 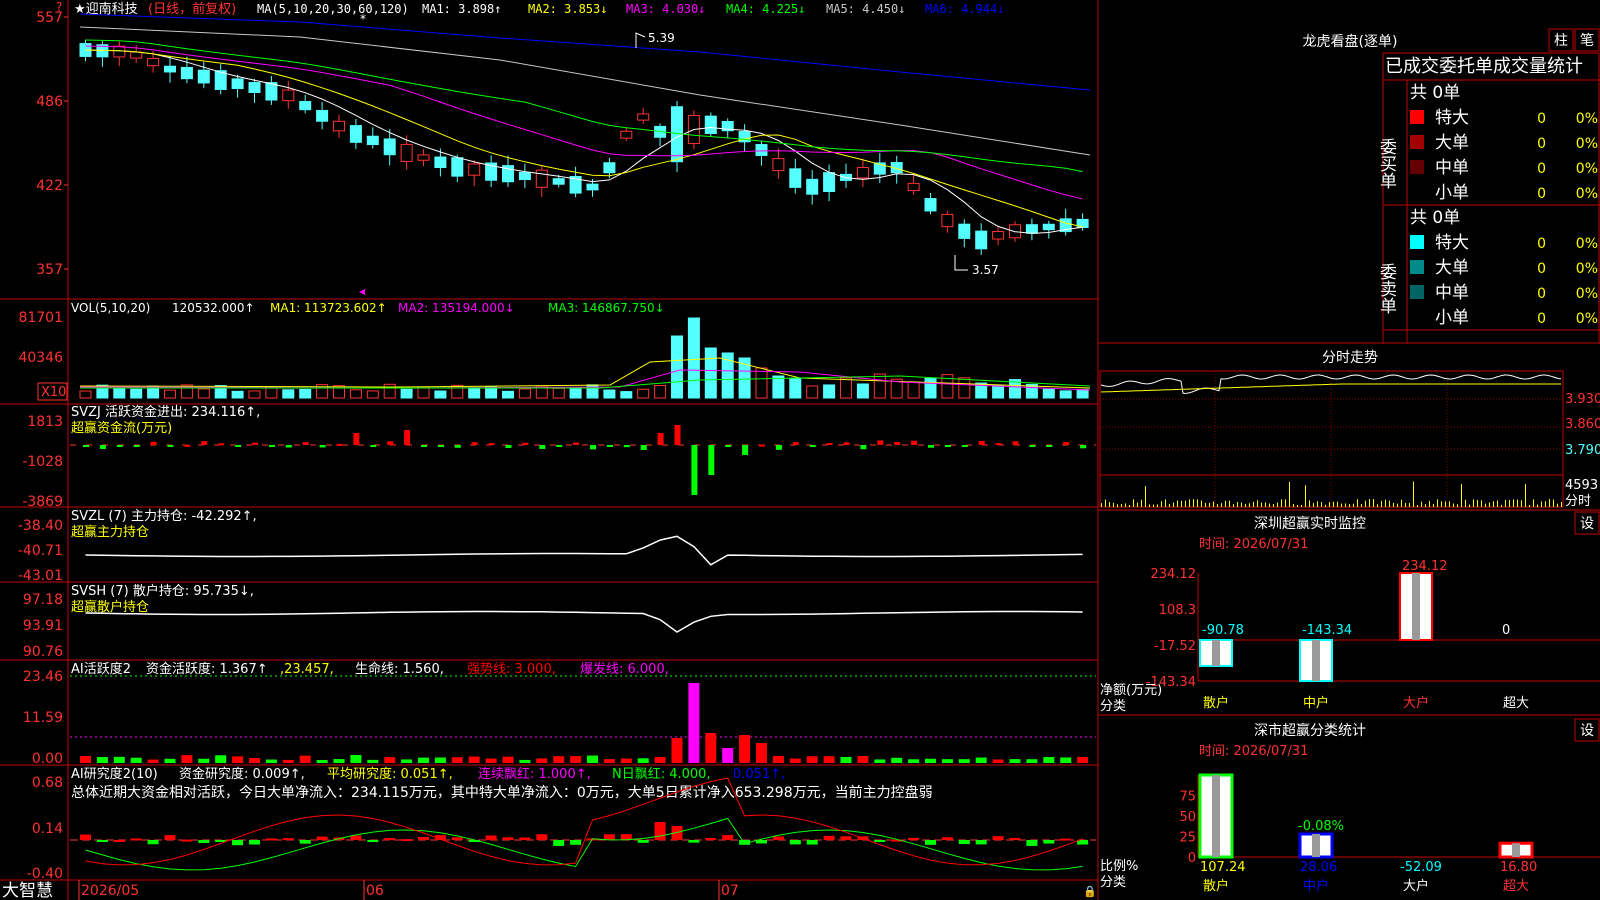 I want to click on classify-bar-shade, so click(x=1516, y=850).